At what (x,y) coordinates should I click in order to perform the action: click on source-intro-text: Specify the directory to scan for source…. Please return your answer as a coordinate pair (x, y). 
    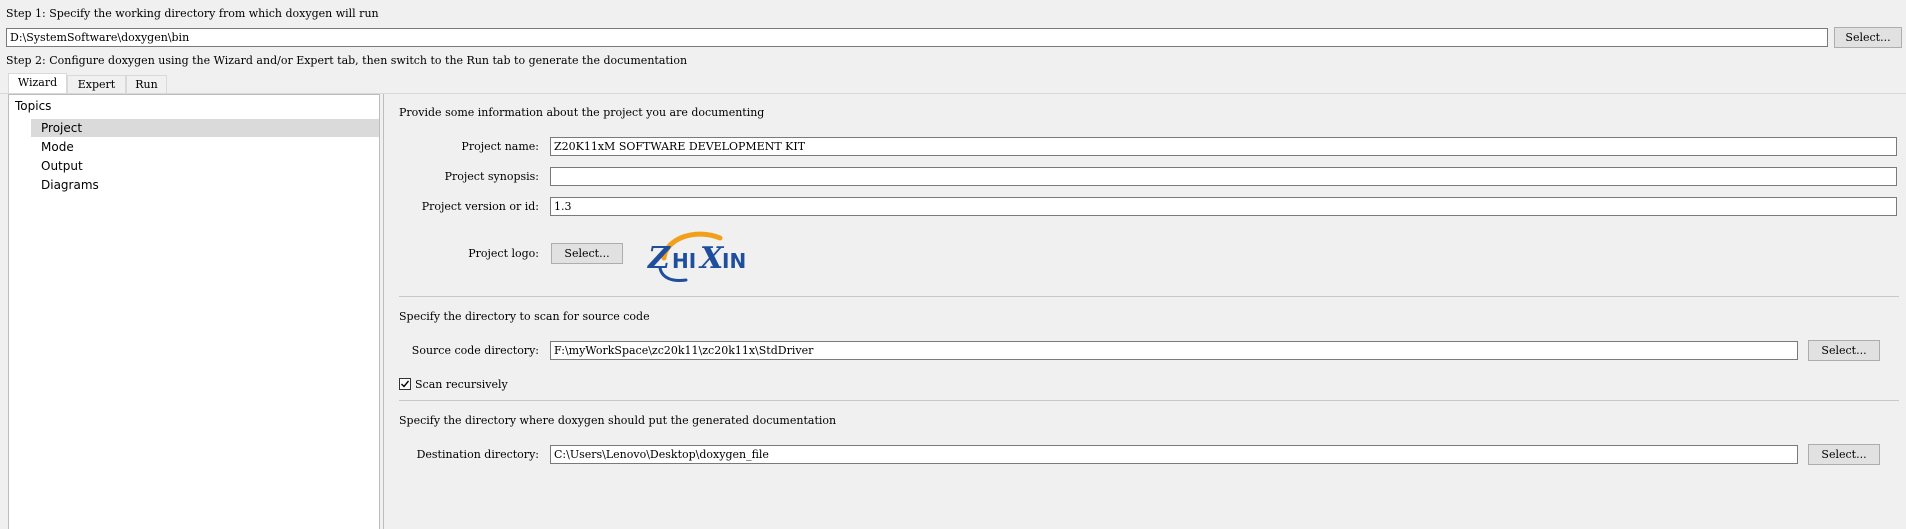
    Looking at the image, I should click on (524, 316).